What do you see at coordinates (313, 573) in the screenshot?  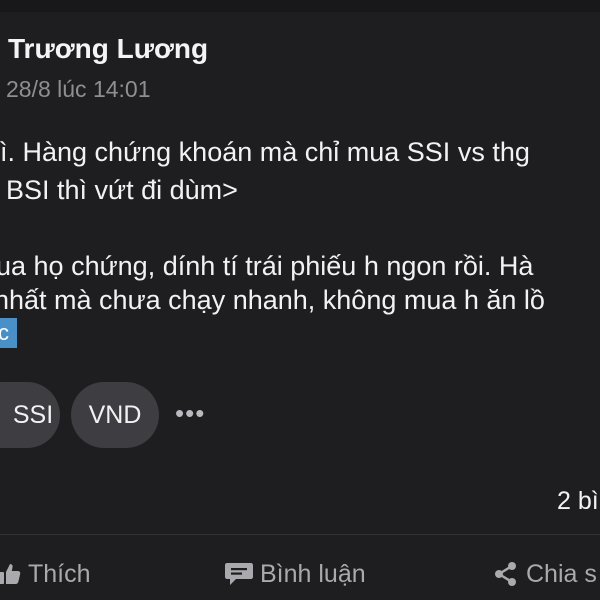 I see `comment-label: Bình luận` at bounding box center [313, 573].